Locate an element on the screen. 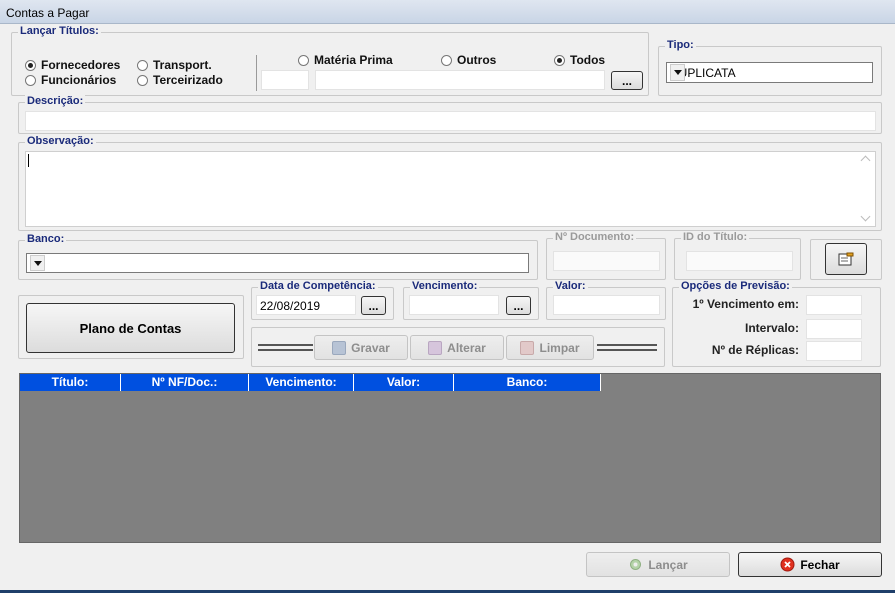 Image resolution: width=895 pixels, height=593 pixels. edit-button is located at coordinates (846, 259).